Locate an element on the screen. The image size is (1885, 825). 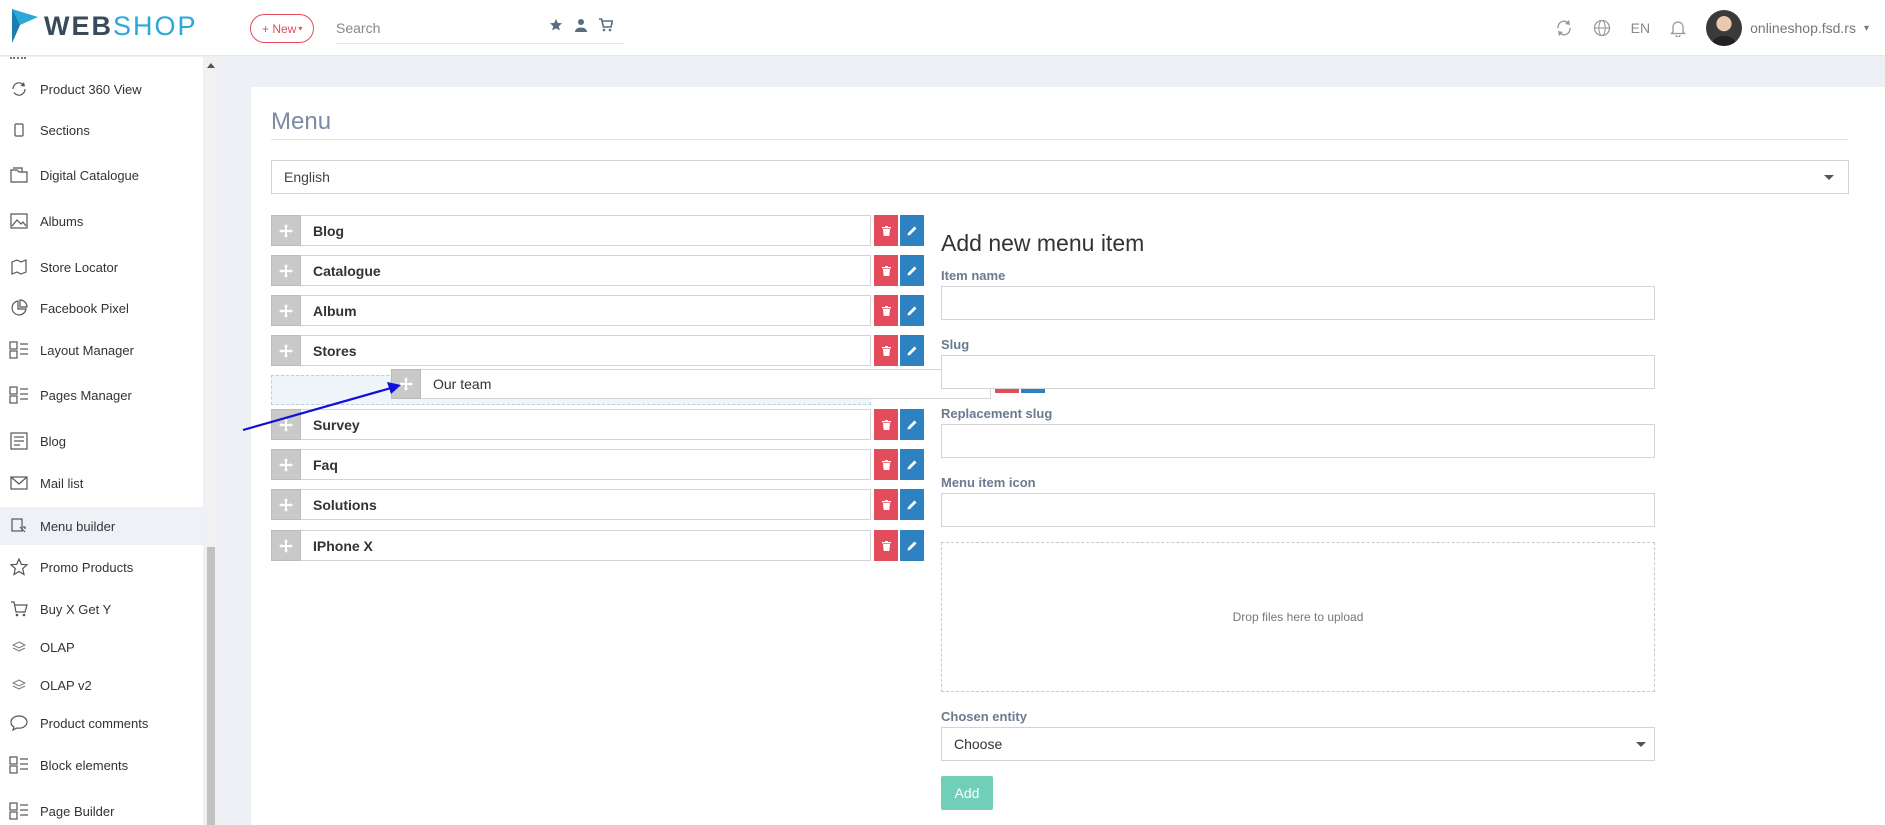
menu-item-row: Stores is located at coordinates (597, 350).